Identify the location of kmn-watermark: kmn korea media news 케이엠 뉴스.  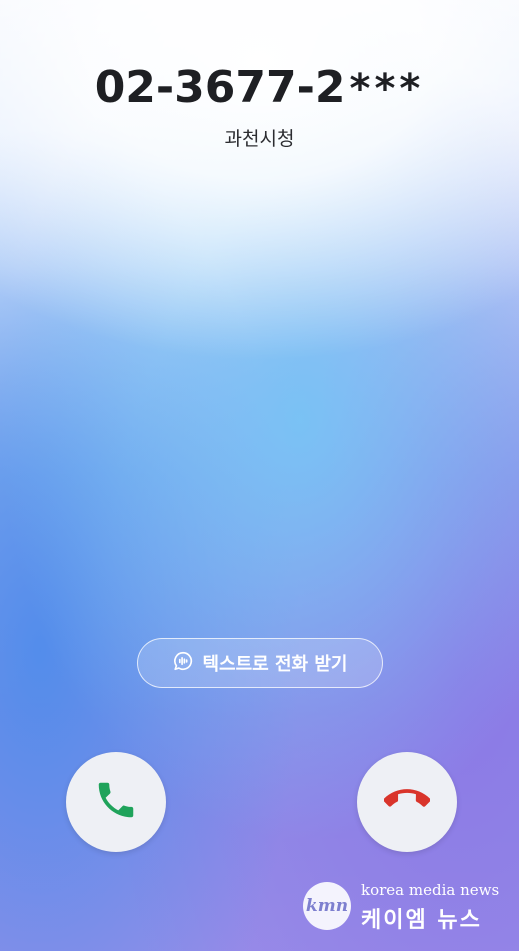
(403, 908).